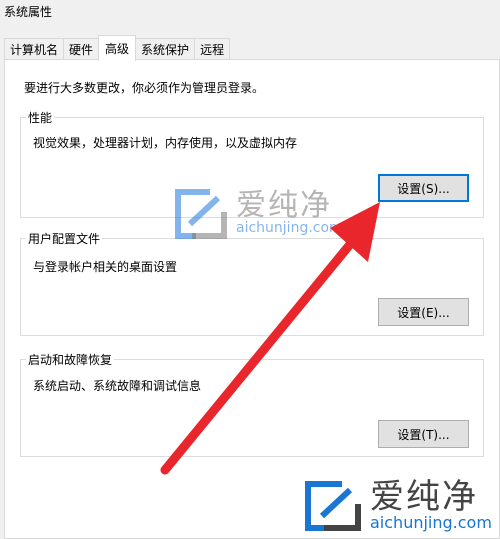 The image size is (500, 539). What do you see at coordinates (165, 143) in the screenshot?
I see `performance-description: 视觉效果，处理器计划，内存使用，以及虚拟内存` at bounding box center [165, 143].